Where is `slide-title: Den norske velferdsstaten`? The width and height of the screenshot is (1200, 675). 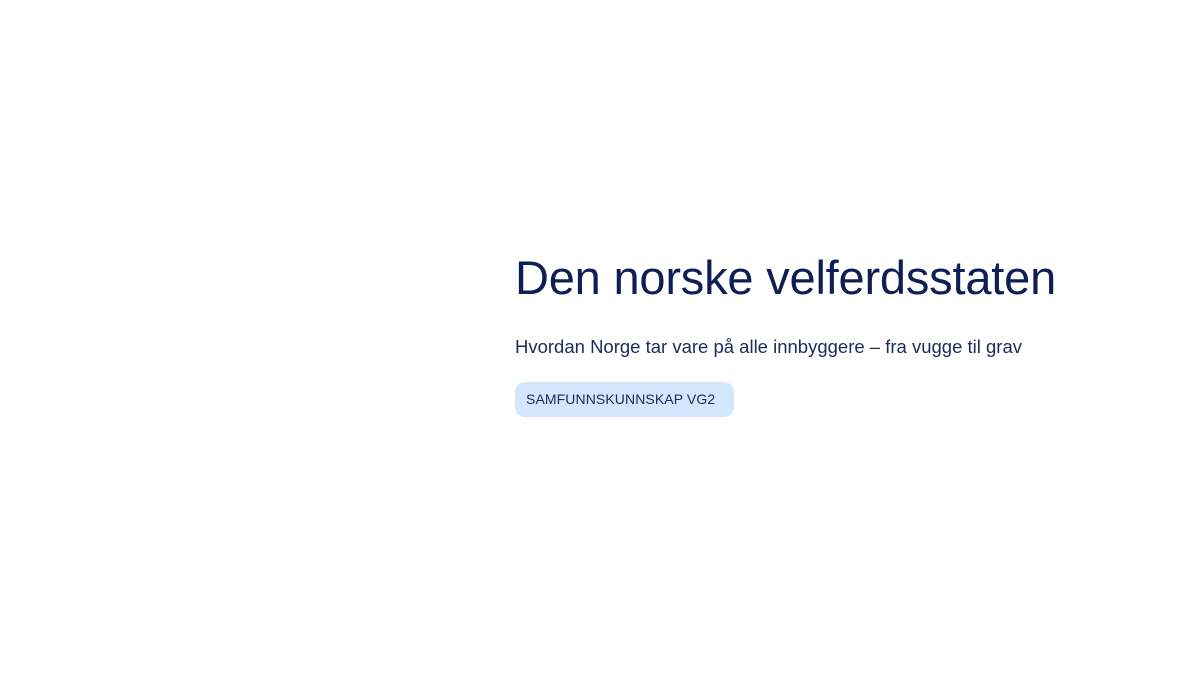
slide-title: Den norske velferdsstaten is located at coordinates (786, 277).